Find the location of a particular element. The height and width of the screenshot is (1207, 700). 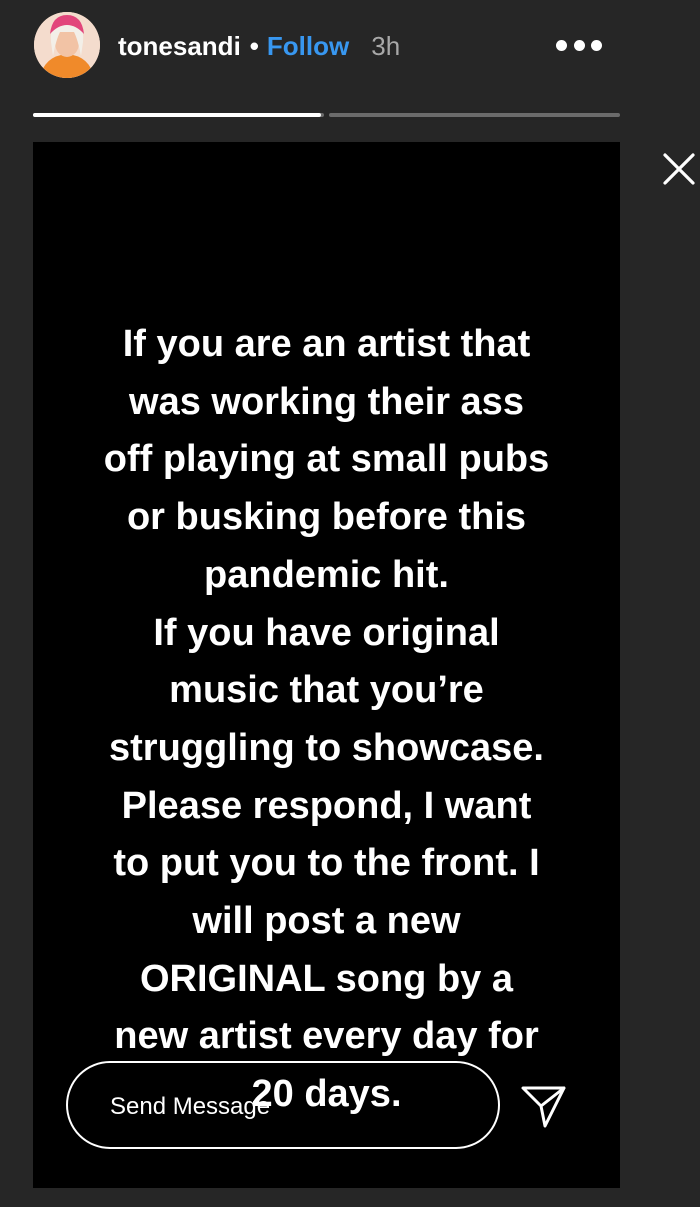

story-progress-fill is located at coordinates (177, 115).